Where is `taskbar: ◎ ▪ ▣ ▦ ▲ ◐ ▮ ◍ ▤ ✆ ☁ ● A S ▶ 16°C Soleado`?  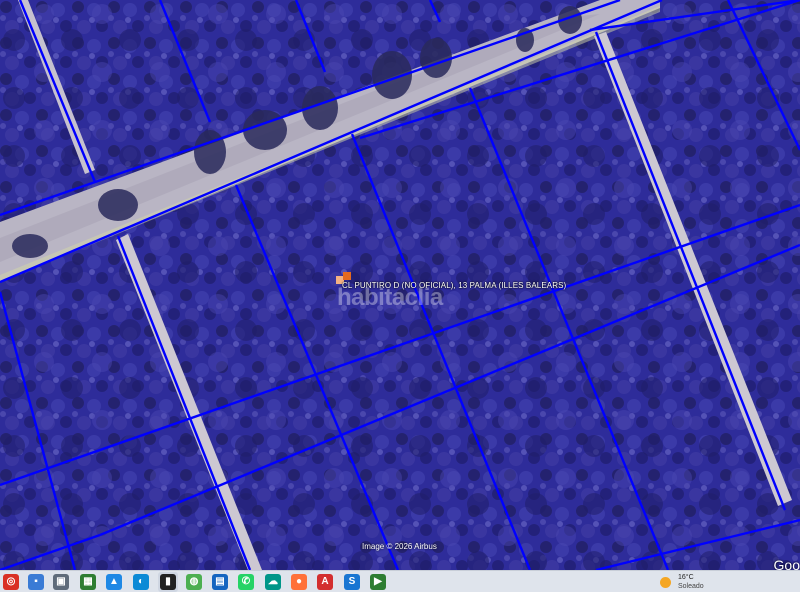
taskbar: ◎ ▪ ▣ ▦ ▲ ◐ ▮ ◍ ▤ ✆ ☁ ● A S ▶ 16°C Soleado is located at coordinates (400, 581).